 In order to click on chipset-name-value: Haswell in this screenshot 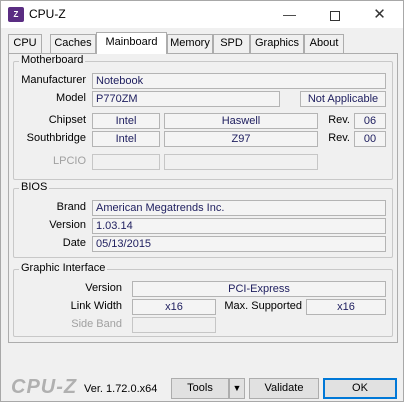, I will do `click(241, 121)`.